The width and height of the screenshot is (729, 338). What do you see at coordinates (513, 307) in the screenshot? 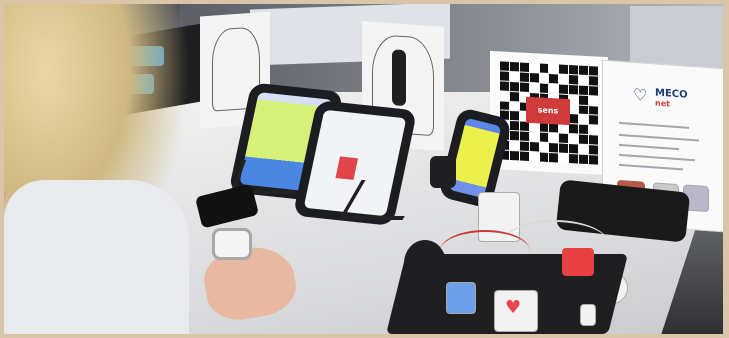
I see `heart-icon: ♥` at bounding box center [513, 307].